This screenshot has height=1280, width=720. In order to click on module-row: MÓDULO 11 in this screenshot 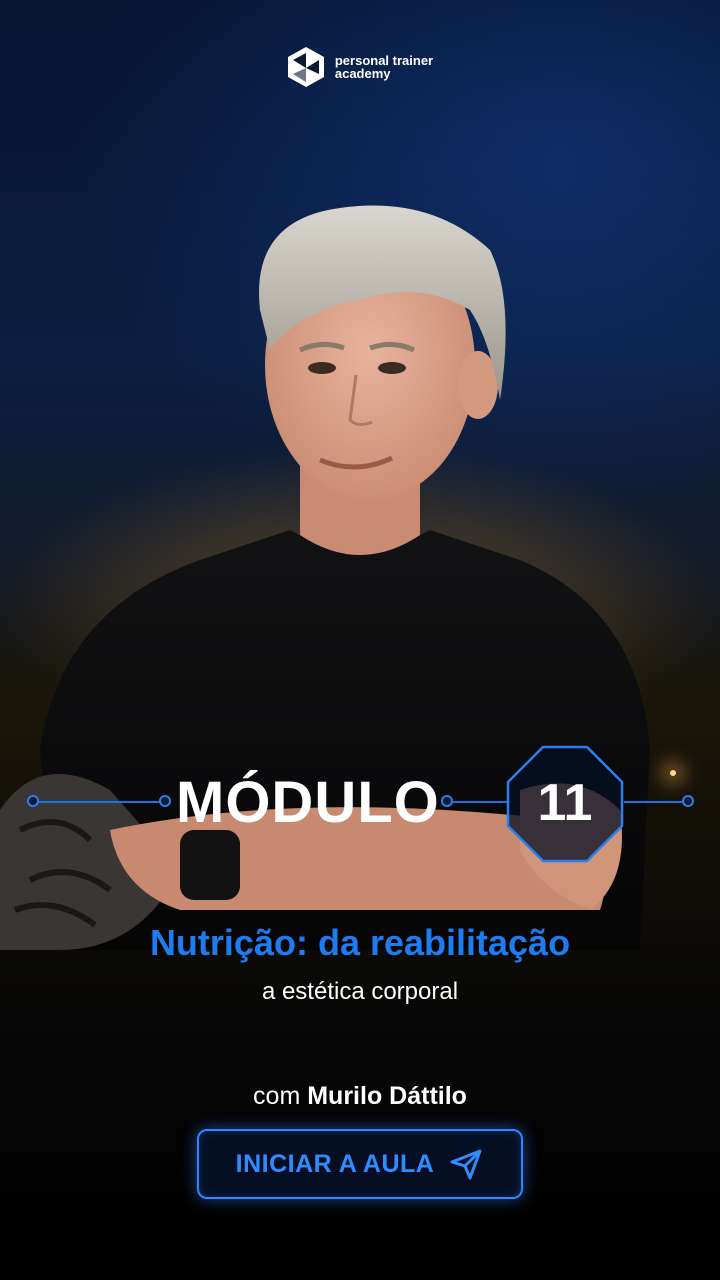, I will do `click(360, 805)`.